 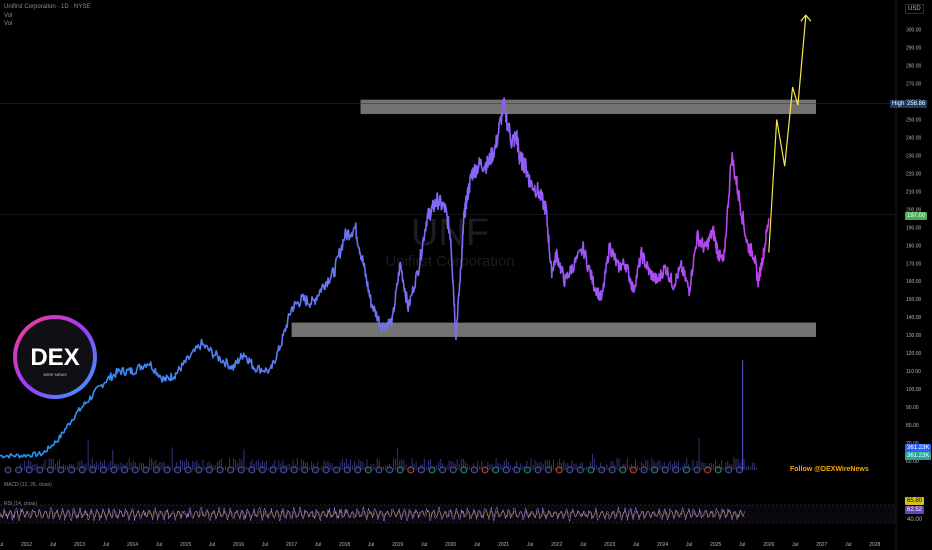 I want to click on high-value: 258.86, so click(x=916, y=104).